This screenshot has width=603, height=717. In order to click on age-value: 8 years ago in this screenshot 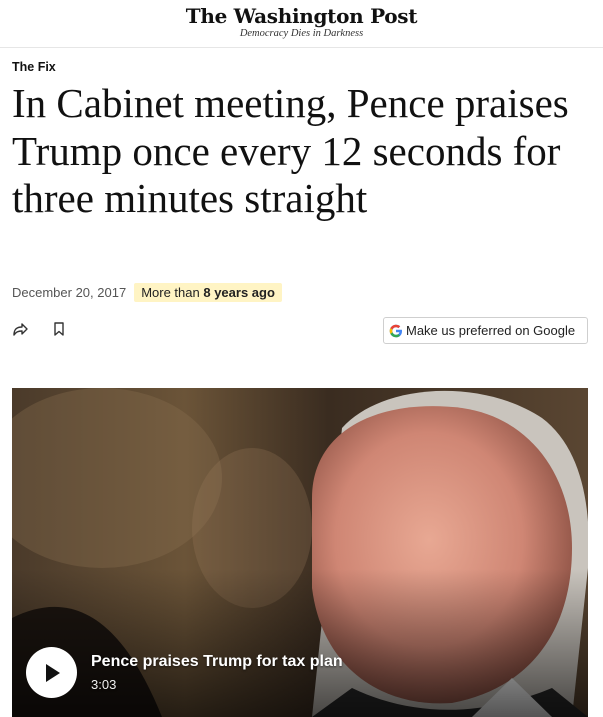, I will do `click(239, 292)`.